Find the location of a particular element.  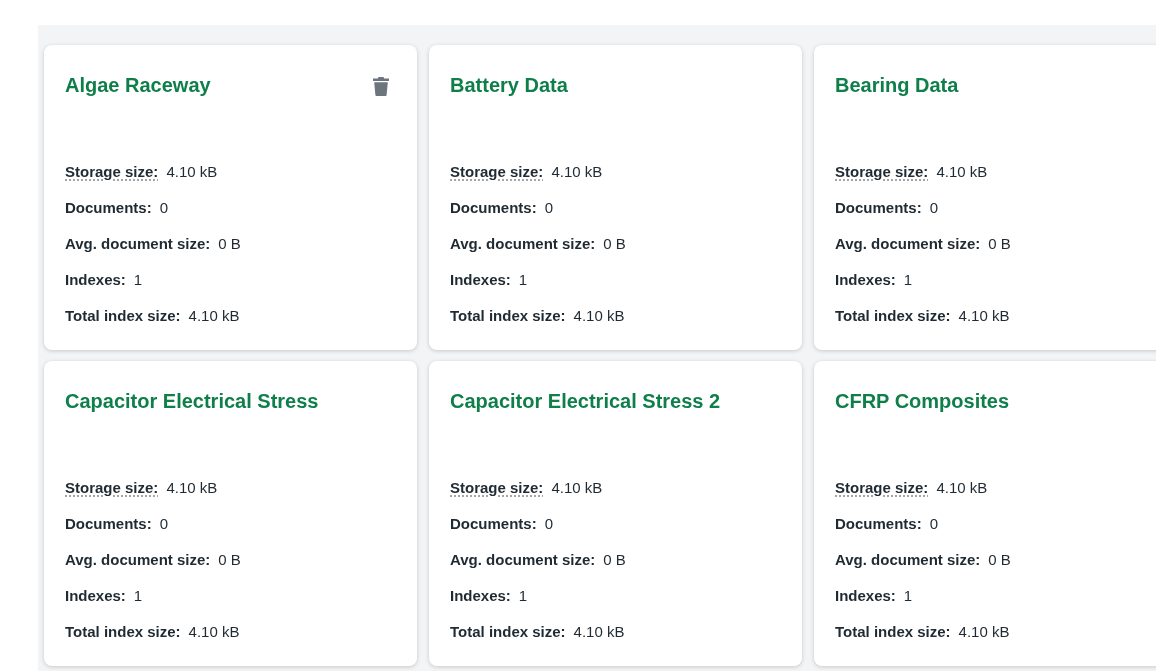

collection-title: CFRP Composites is located at coordinates (922, 401).